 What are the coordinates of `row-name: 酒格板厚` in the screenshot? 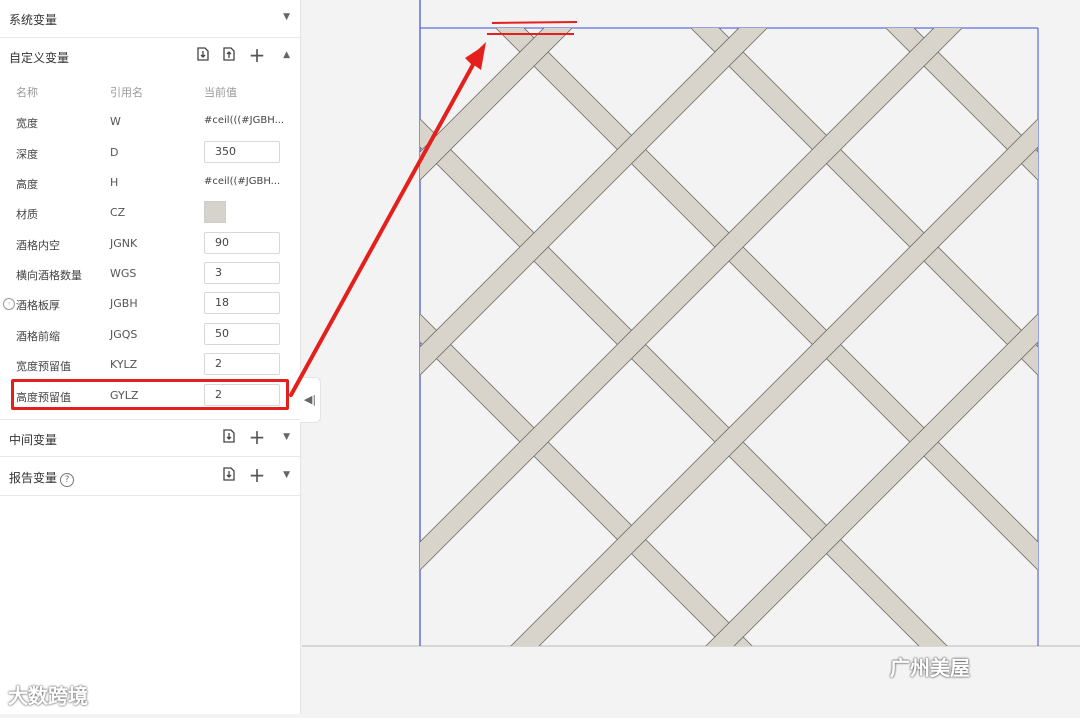 It's located at (38, 305).